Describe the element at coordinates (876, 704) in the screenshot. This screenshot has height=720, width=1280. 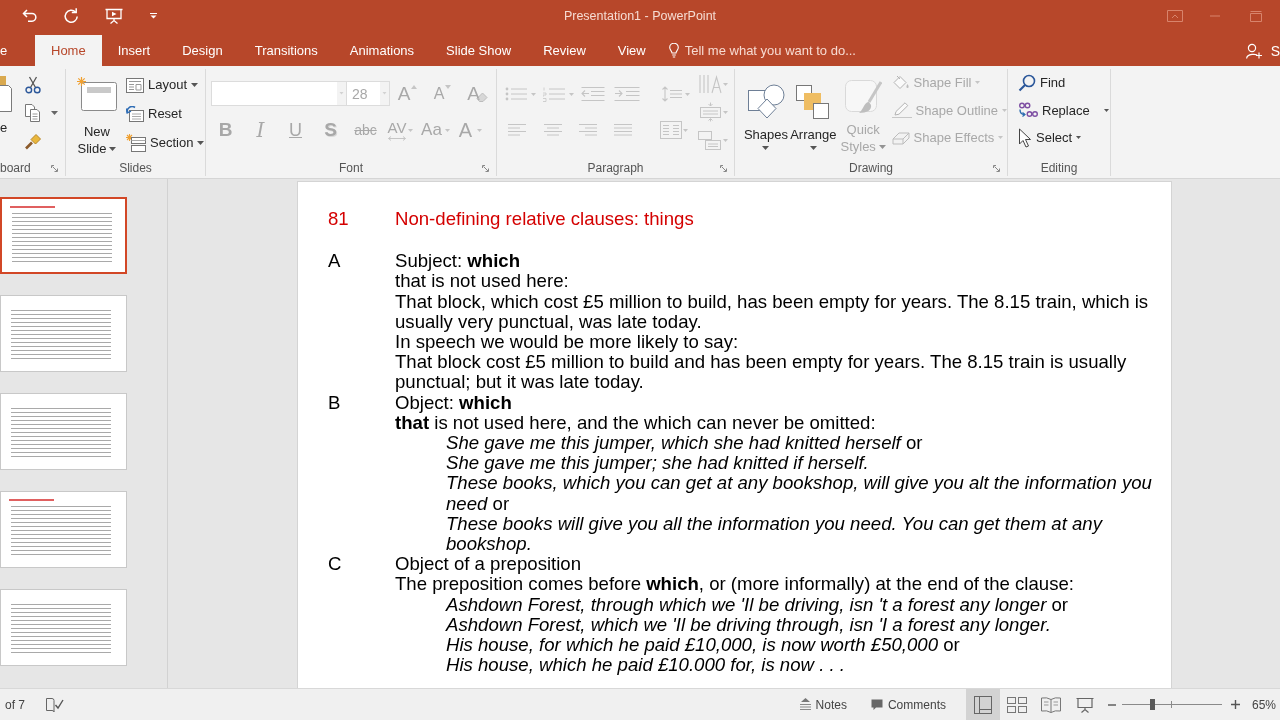
I see `speech-bubble-icon` at that location.